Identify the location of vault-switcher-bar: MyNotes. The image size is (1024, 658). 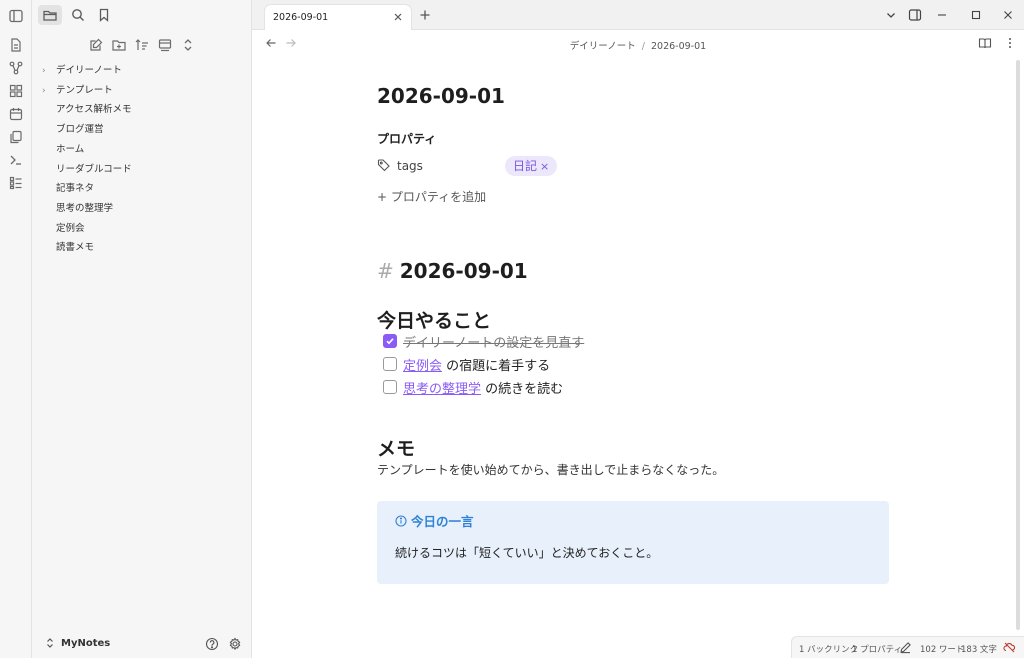
(142, 644).